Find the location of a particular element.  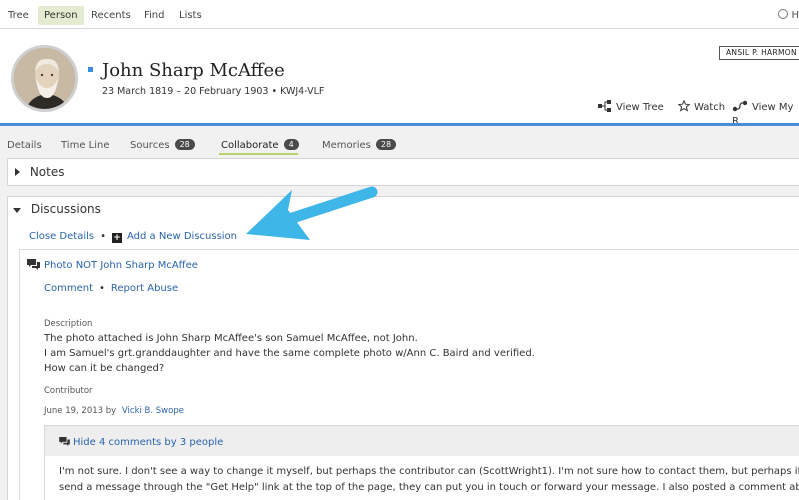

nav-recents: Recents is located at coordinates (111, 15).